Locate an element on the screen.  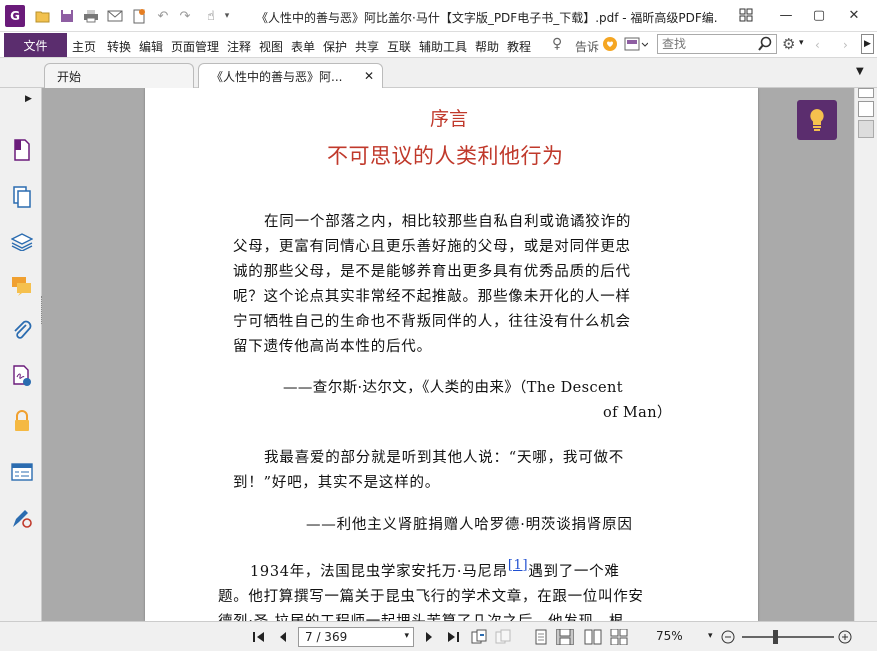
menu-edit: 编辑 is located at coordinates (151, 46).